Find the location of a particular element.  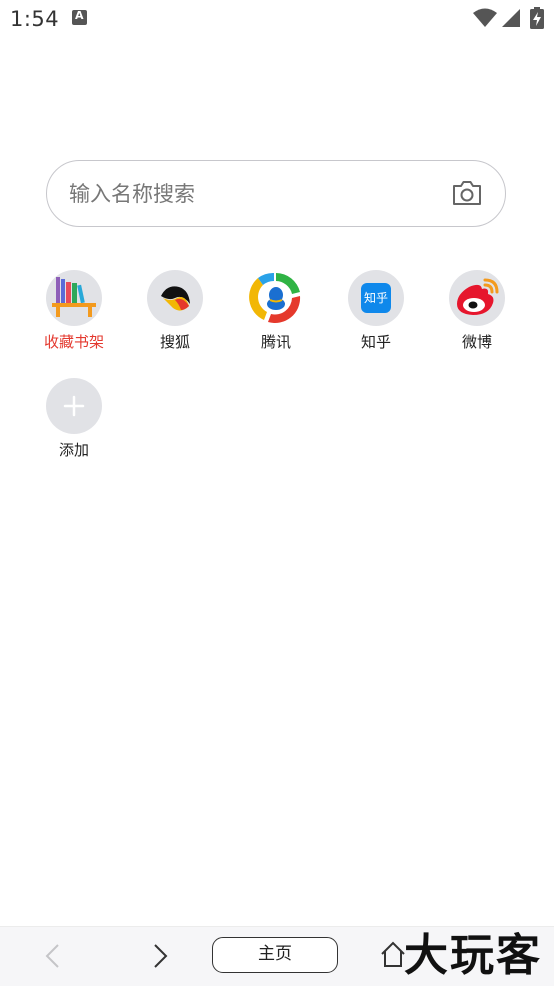

notification-a-icon is located at coordinates (79, 17).